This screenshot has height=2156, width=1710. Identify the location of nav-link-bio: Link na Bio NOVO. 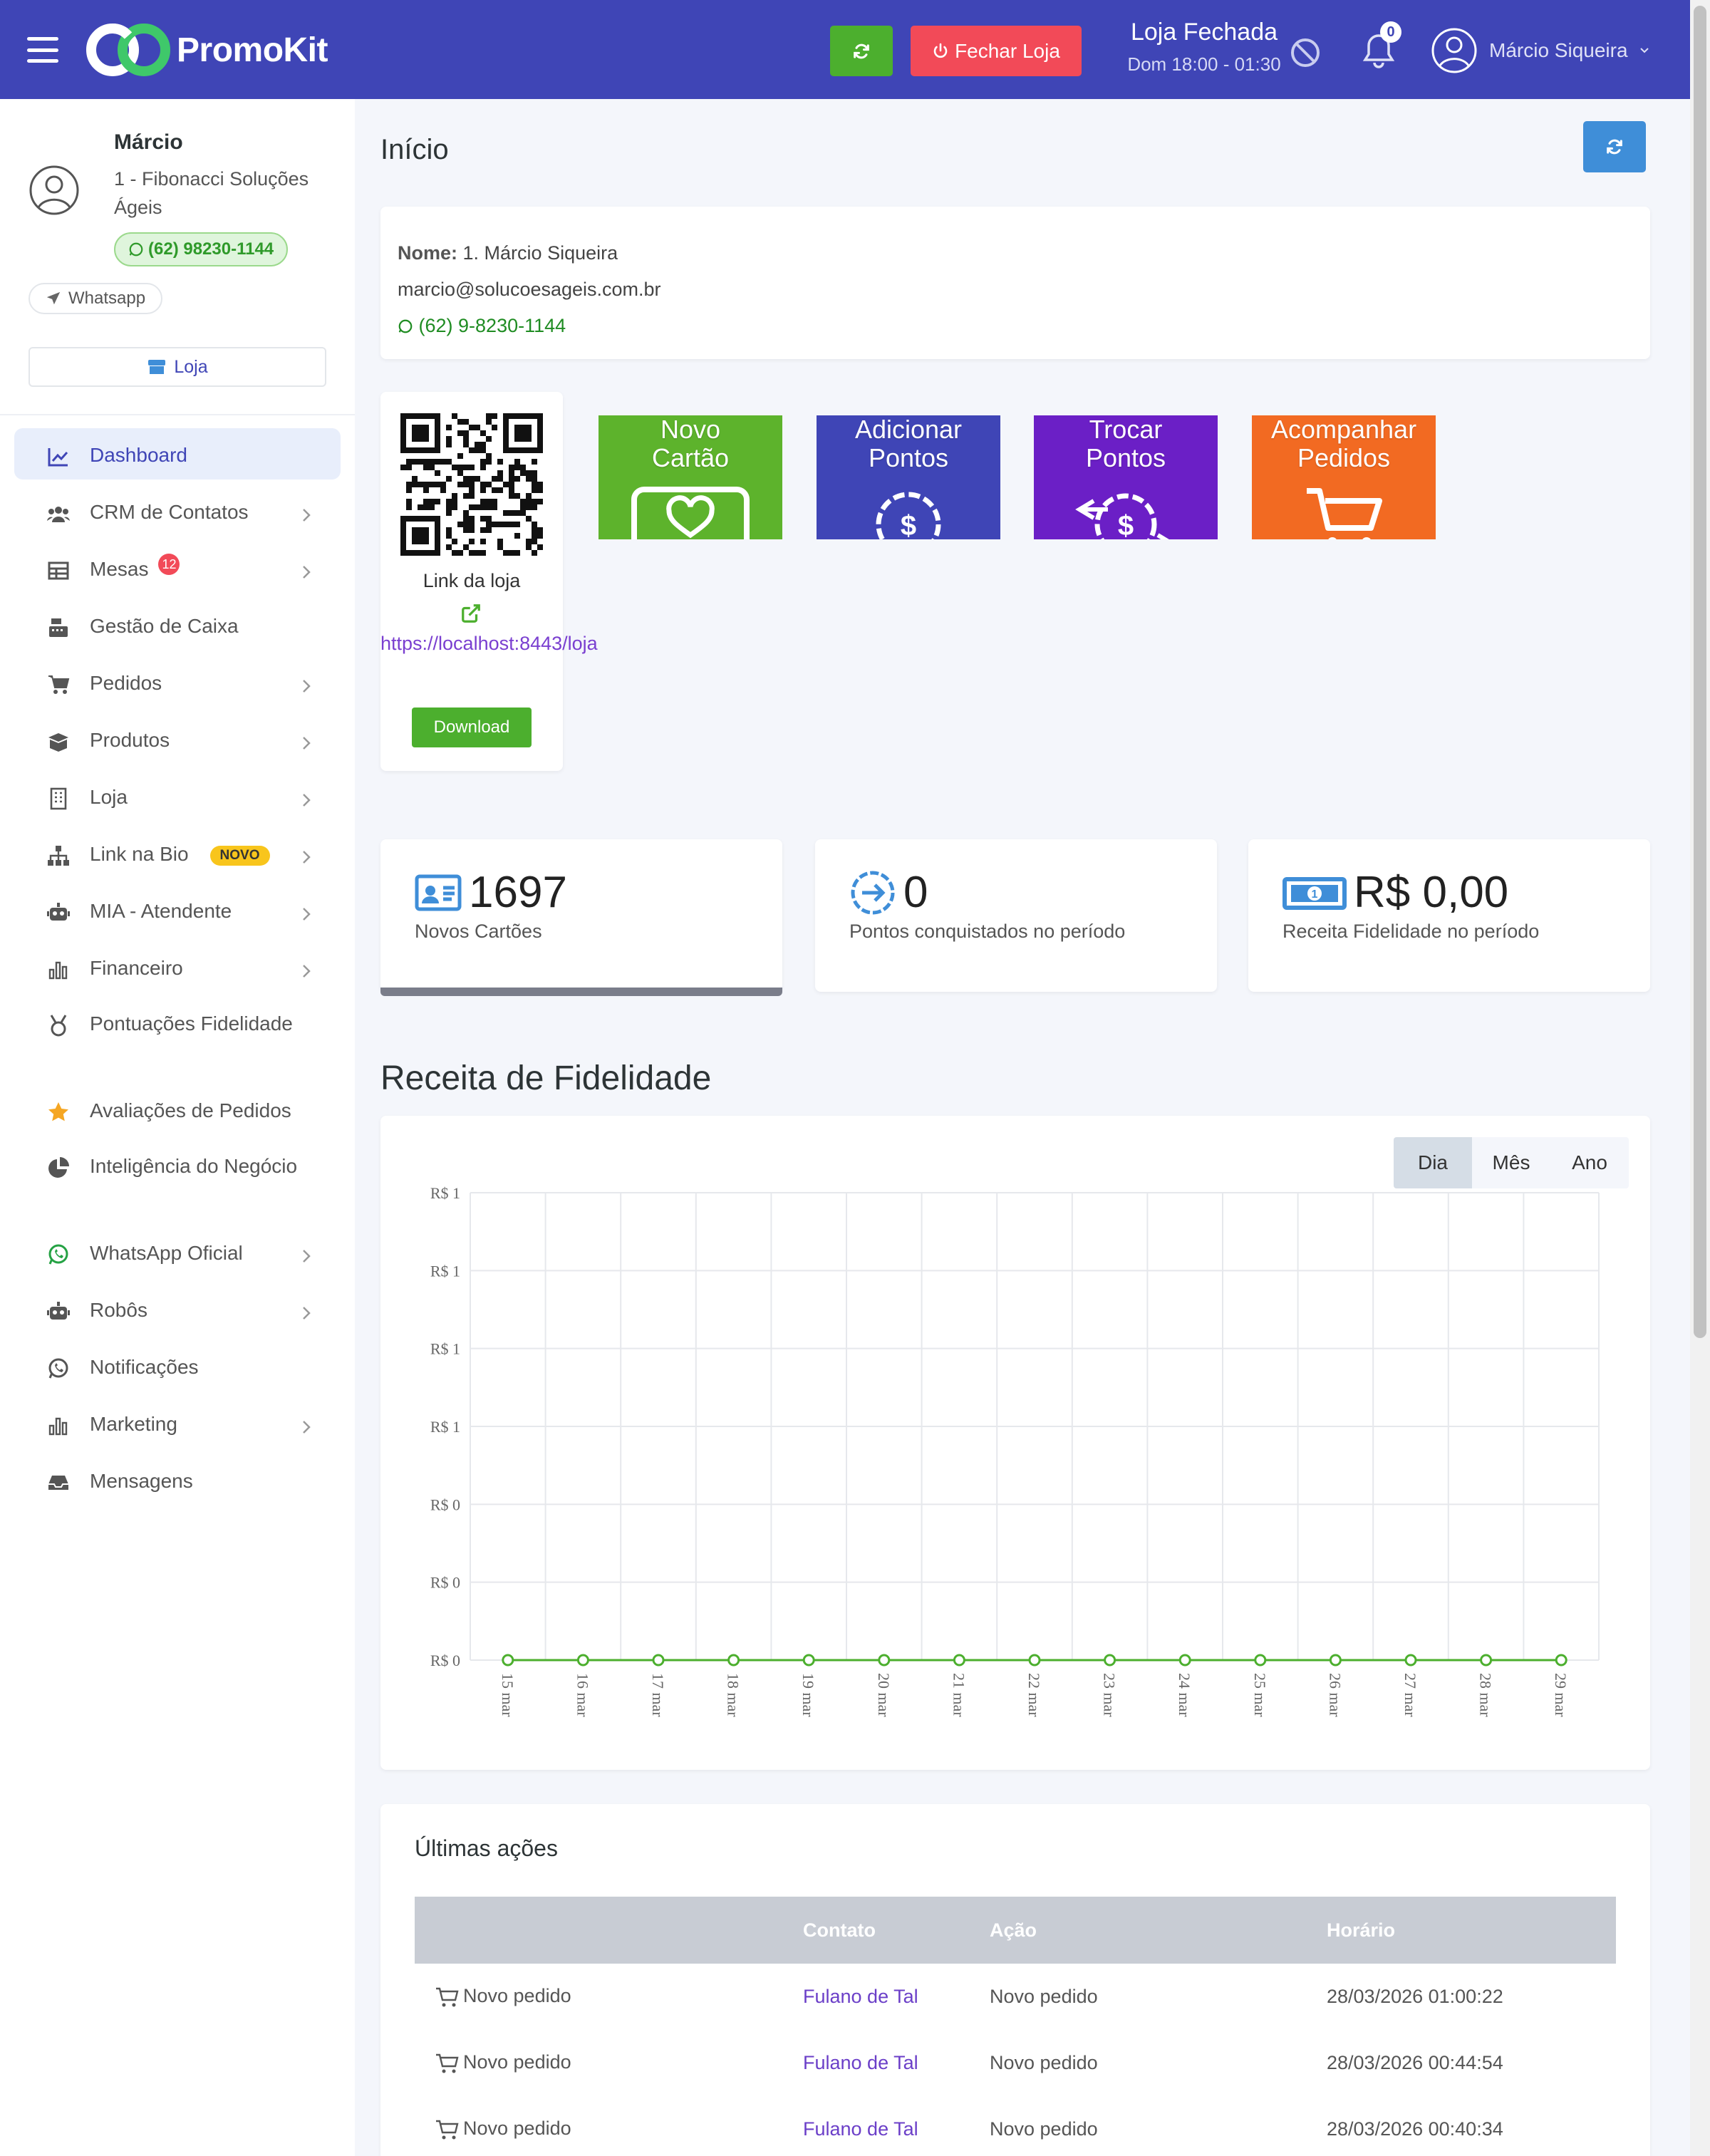
(177, 855).